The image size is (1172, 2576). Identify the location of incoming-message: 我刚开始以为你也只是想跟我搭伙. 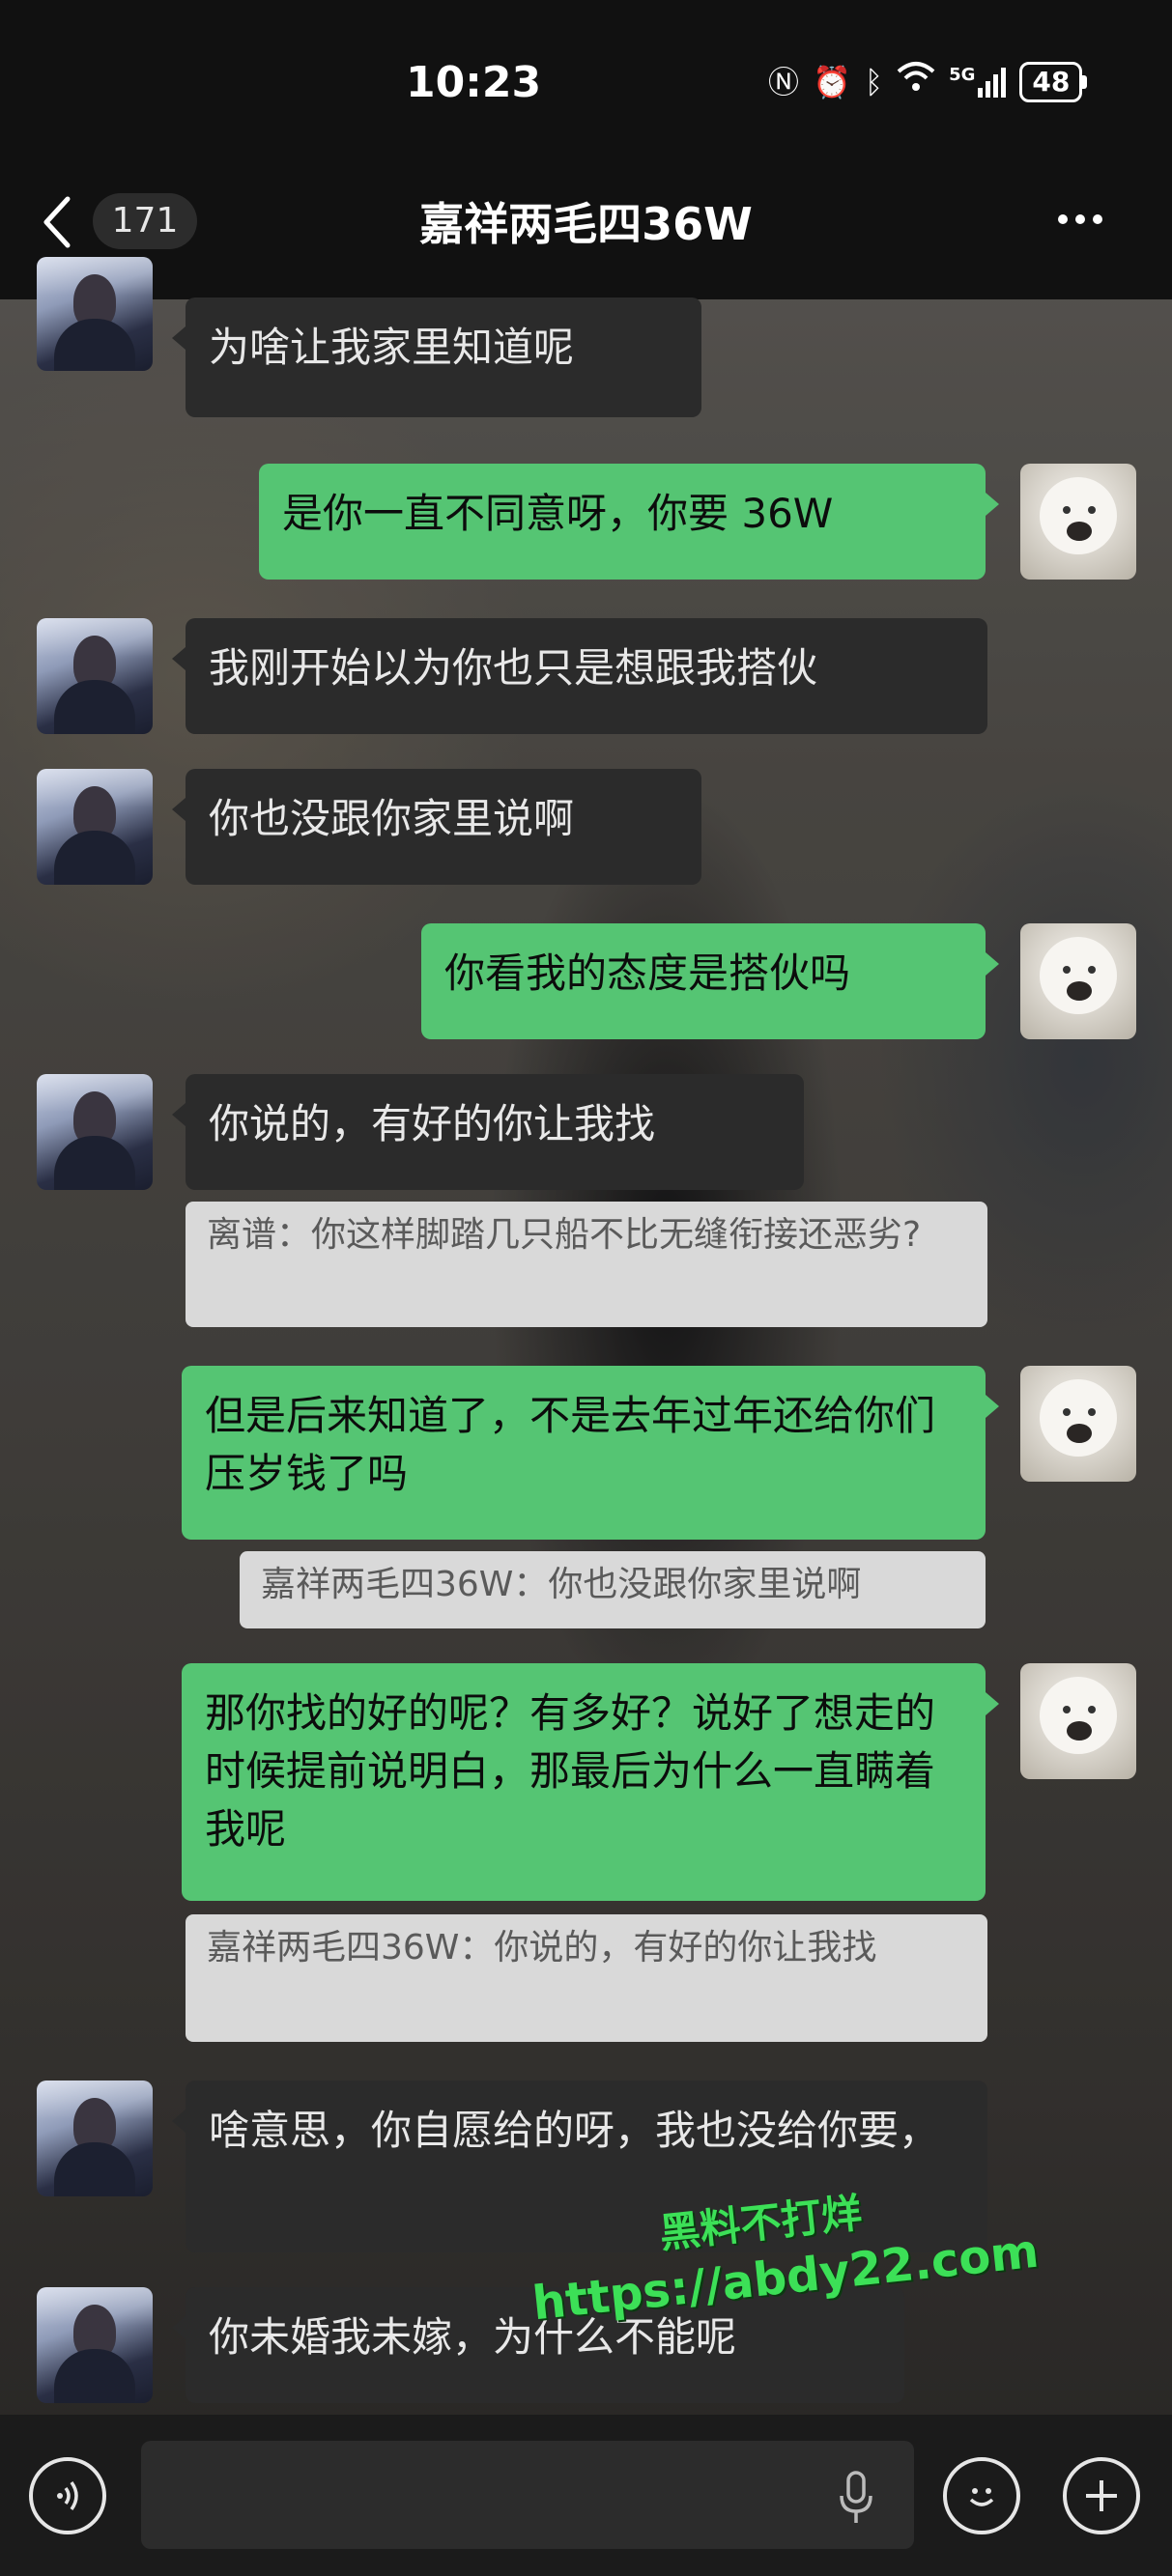
(579, 676).